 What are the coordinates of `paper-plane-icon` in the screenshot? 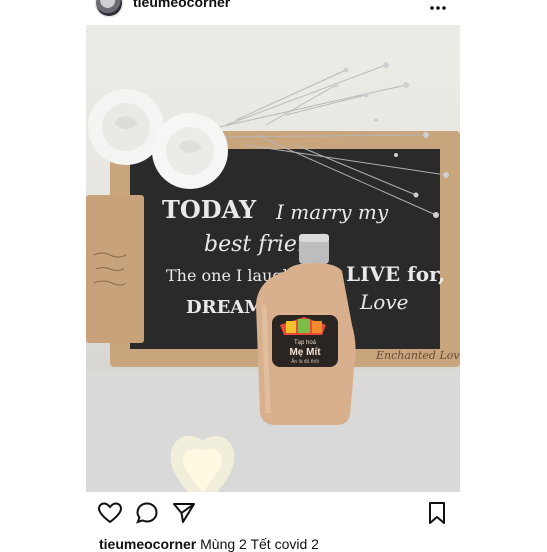 It's located at (184, 513).